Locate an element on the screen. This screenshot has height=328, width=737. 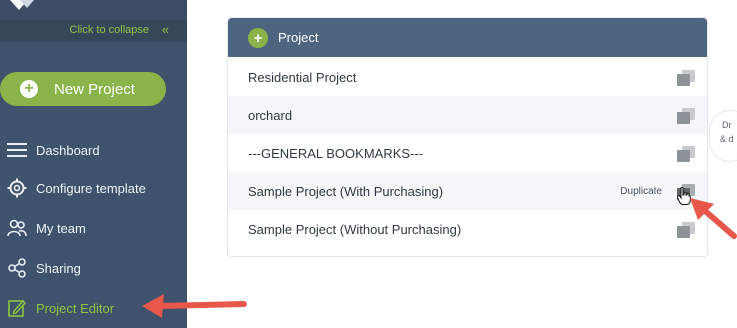
sidebar-item-label: Project Editor is located at coordinates (75, 308).